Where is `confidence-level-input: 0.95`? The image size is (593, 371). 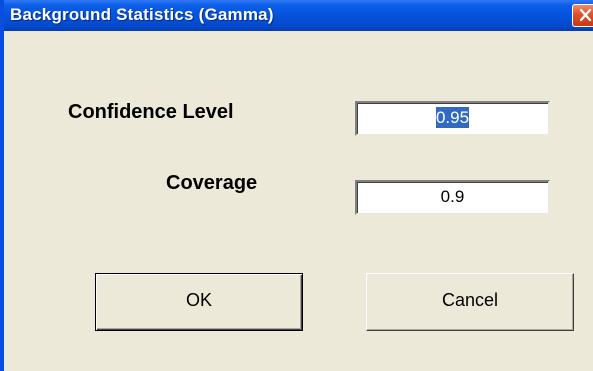 confidence-level-input: 0.95 is located at coordinates (452, 118).